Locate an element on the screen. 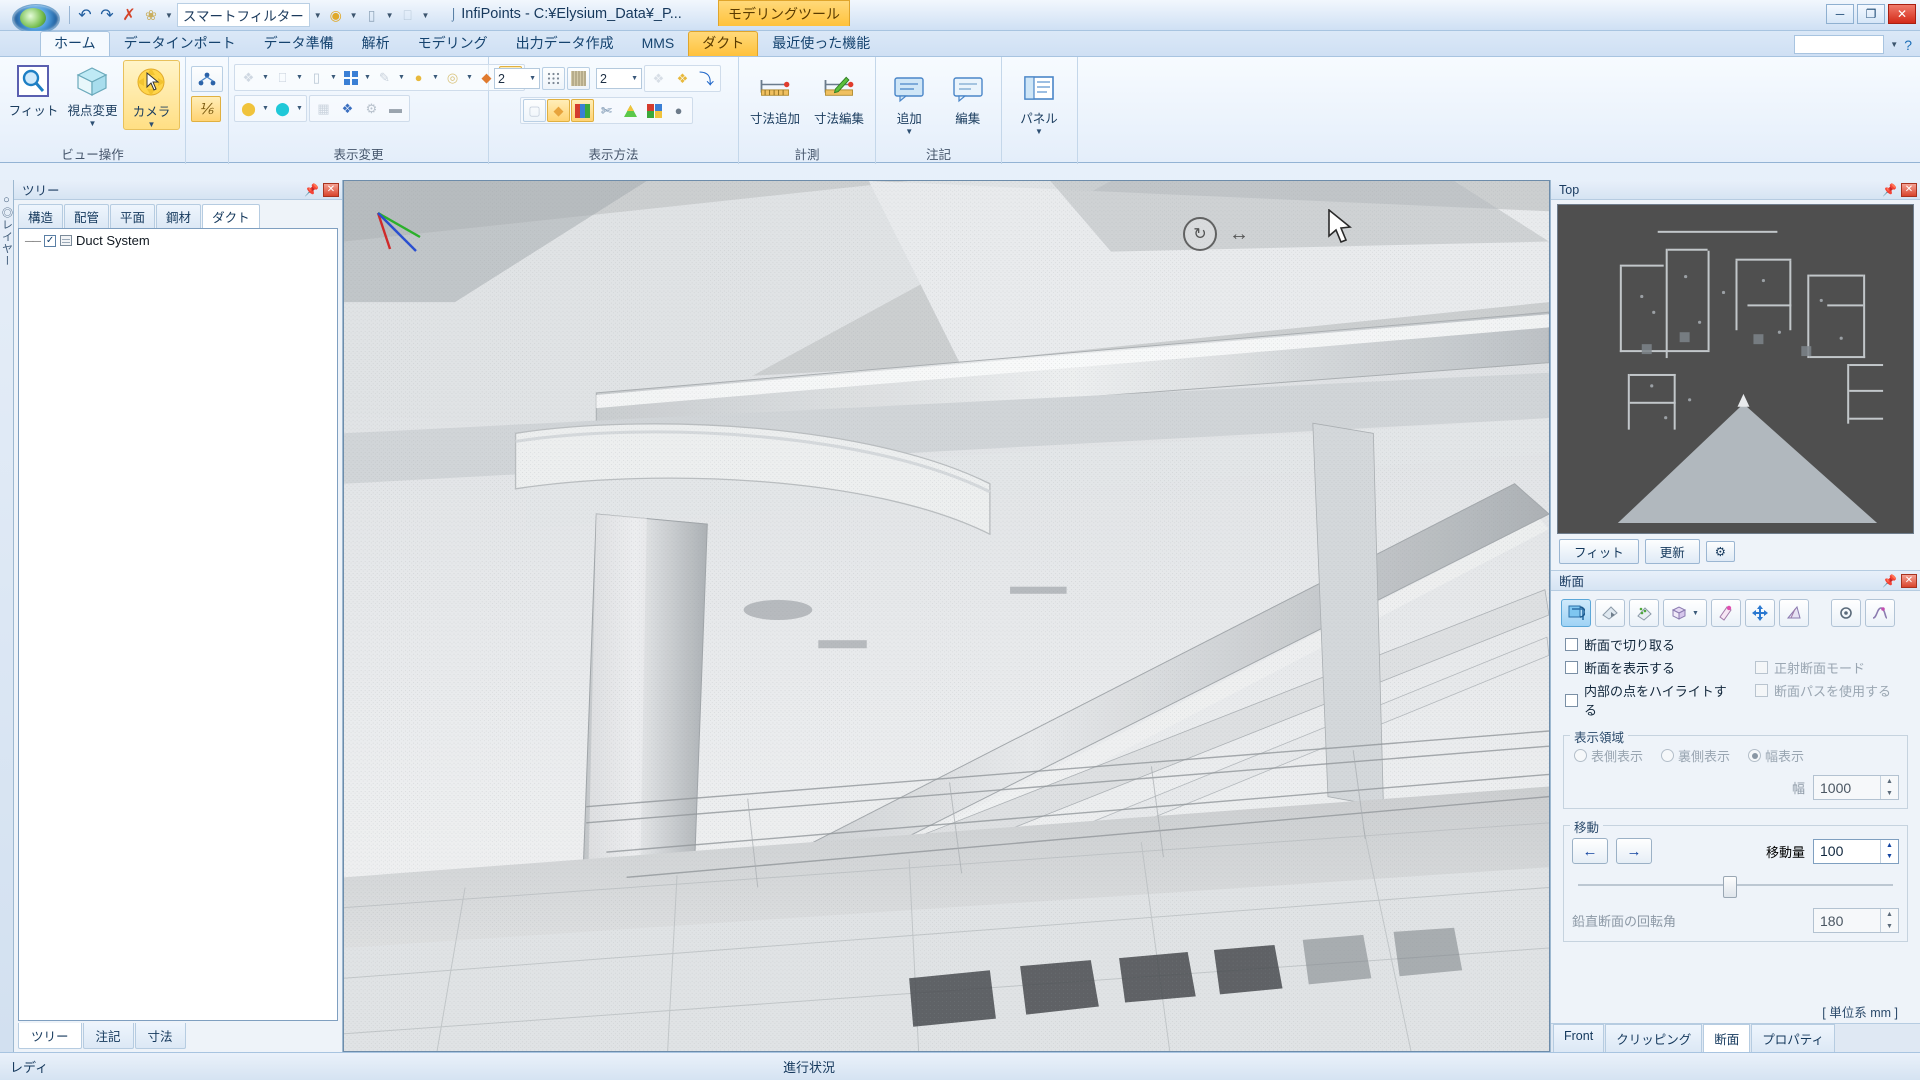 The height and width of the screenshot is (1080, 1920). stripe-icon is located at coordinates (578, 78).